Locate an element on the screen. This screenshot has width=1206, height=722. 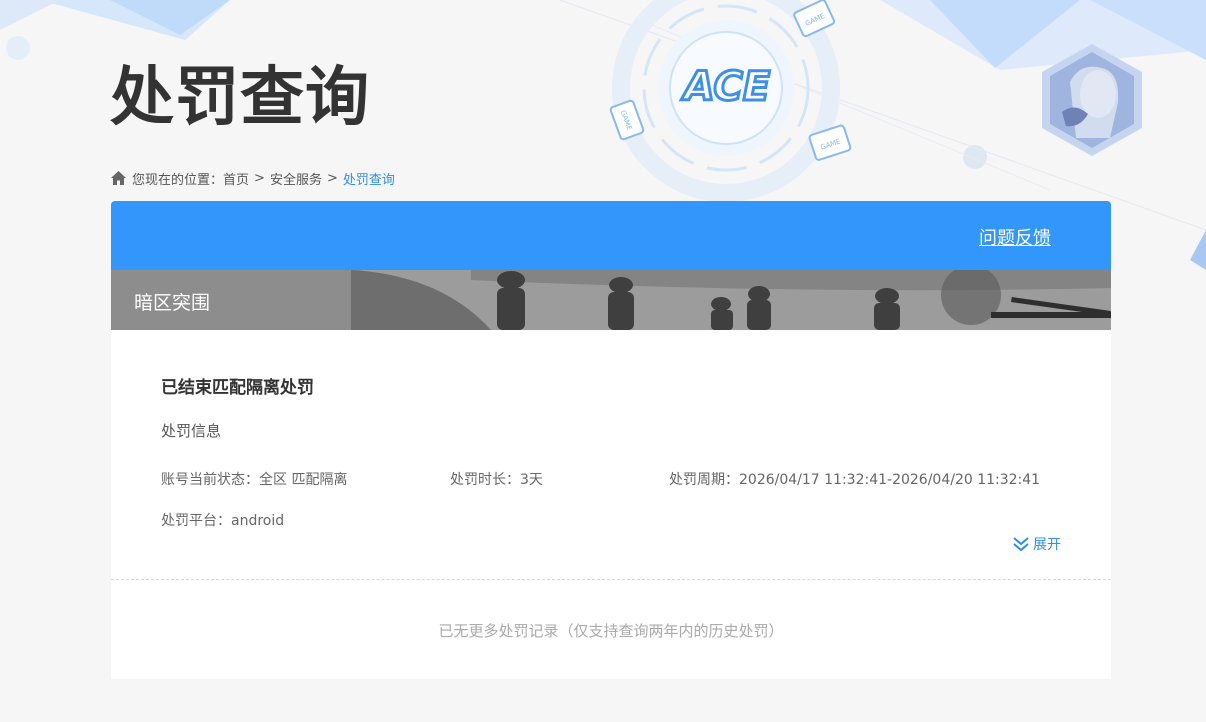
punishment-platform: 处罚平台：android is located at coordinates (223, 521).